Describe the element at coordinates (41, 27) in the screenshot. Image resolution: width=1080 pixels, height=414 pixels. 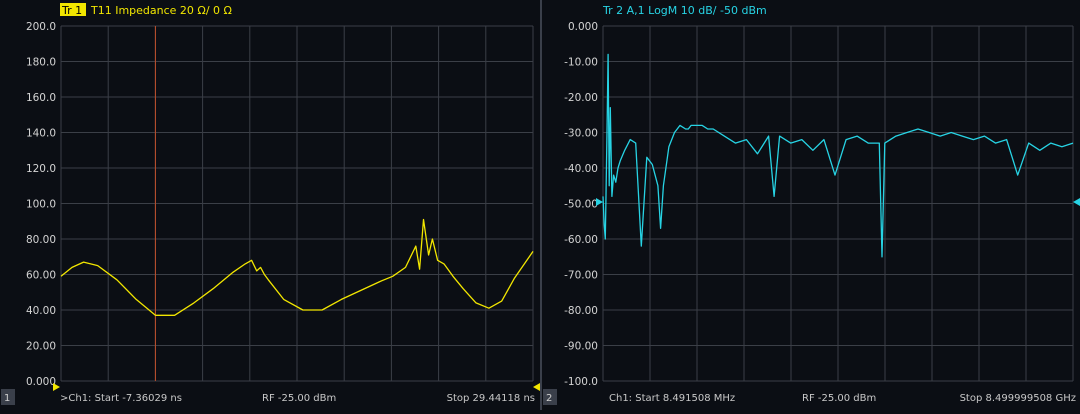
I see `y-tick-label: 200.0` at that location.